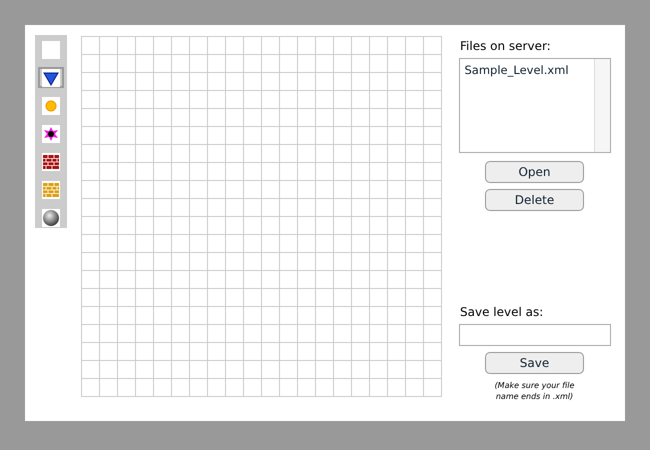 The height and width of the screenshot is (450, 650). What do you see at coordinates (51, 133) in the screenshot?
I see `spike-icon` at bounding box center [51, 133].